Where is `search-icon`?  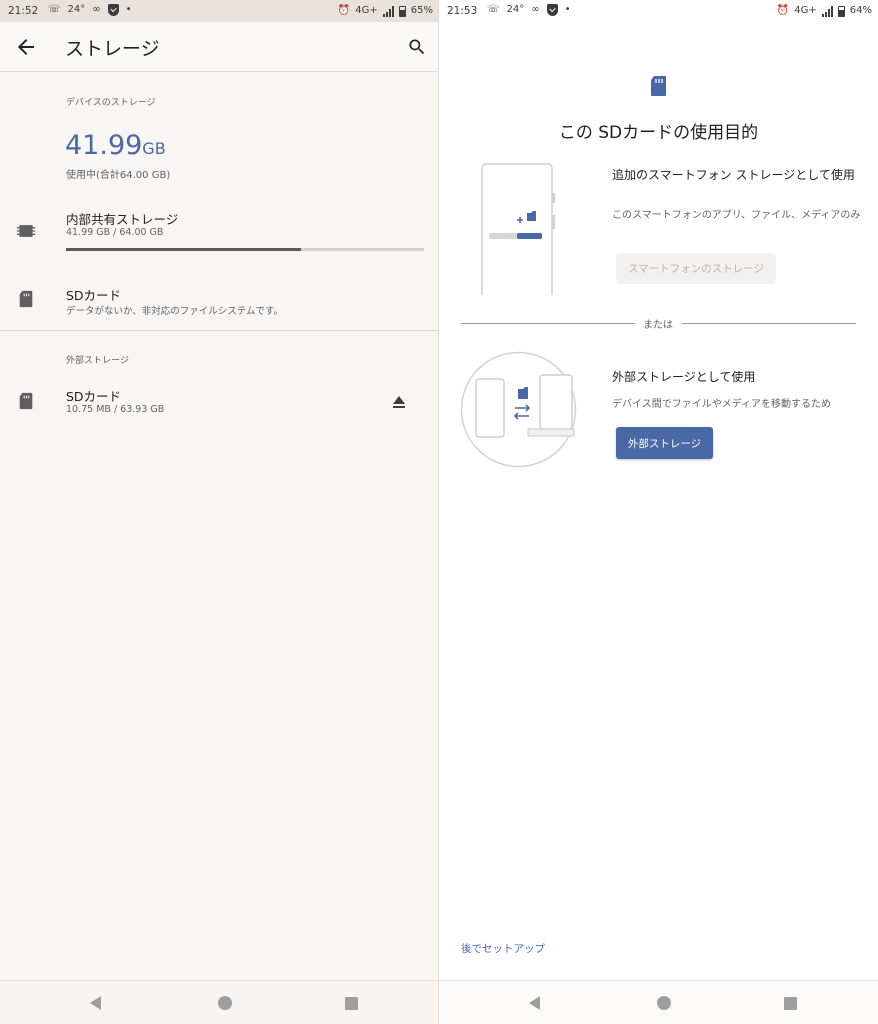
search-icon is located at coordinates (417, 47).